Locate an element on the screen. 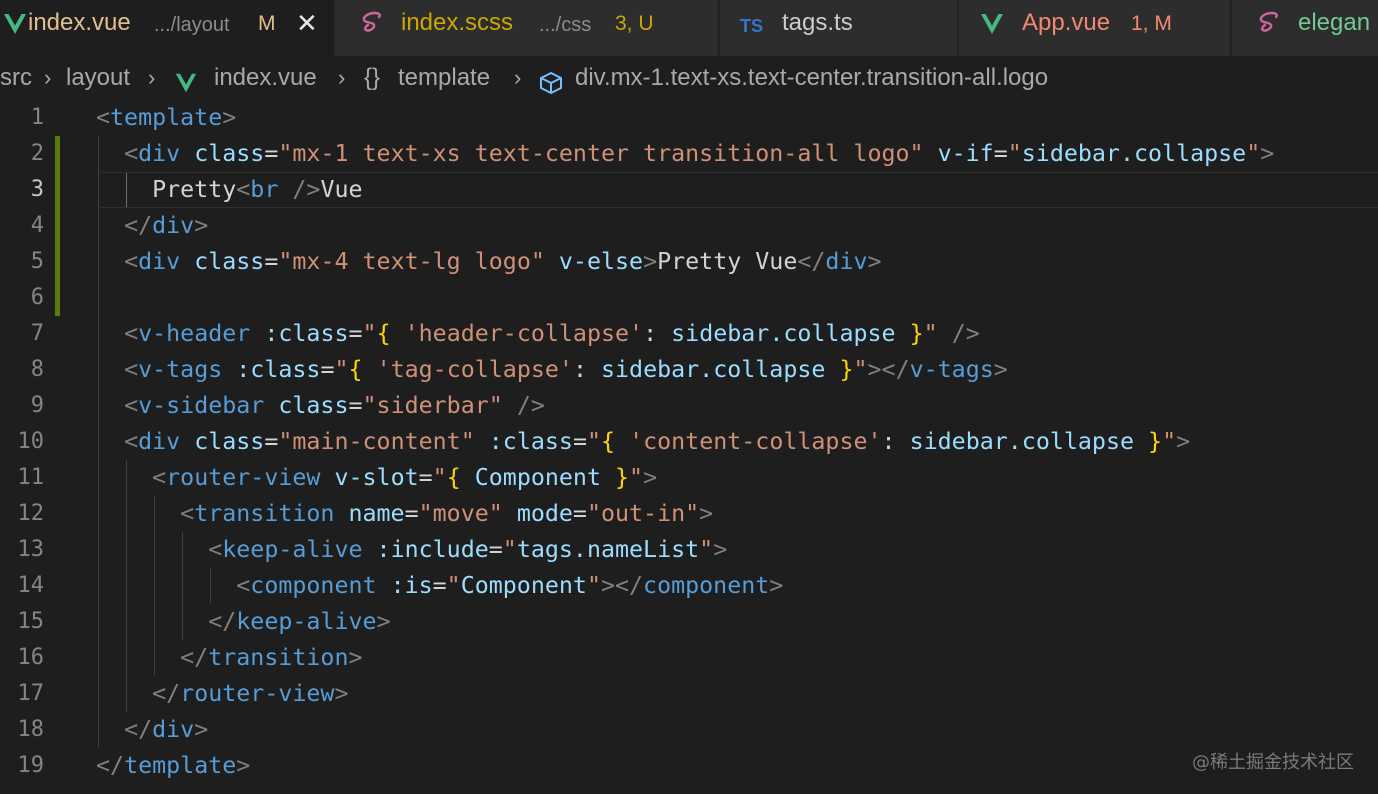 Image resolution: width=1378 pixels, height=794 pixels. code-line: 18 </div> is located at coordinates (689, 730).